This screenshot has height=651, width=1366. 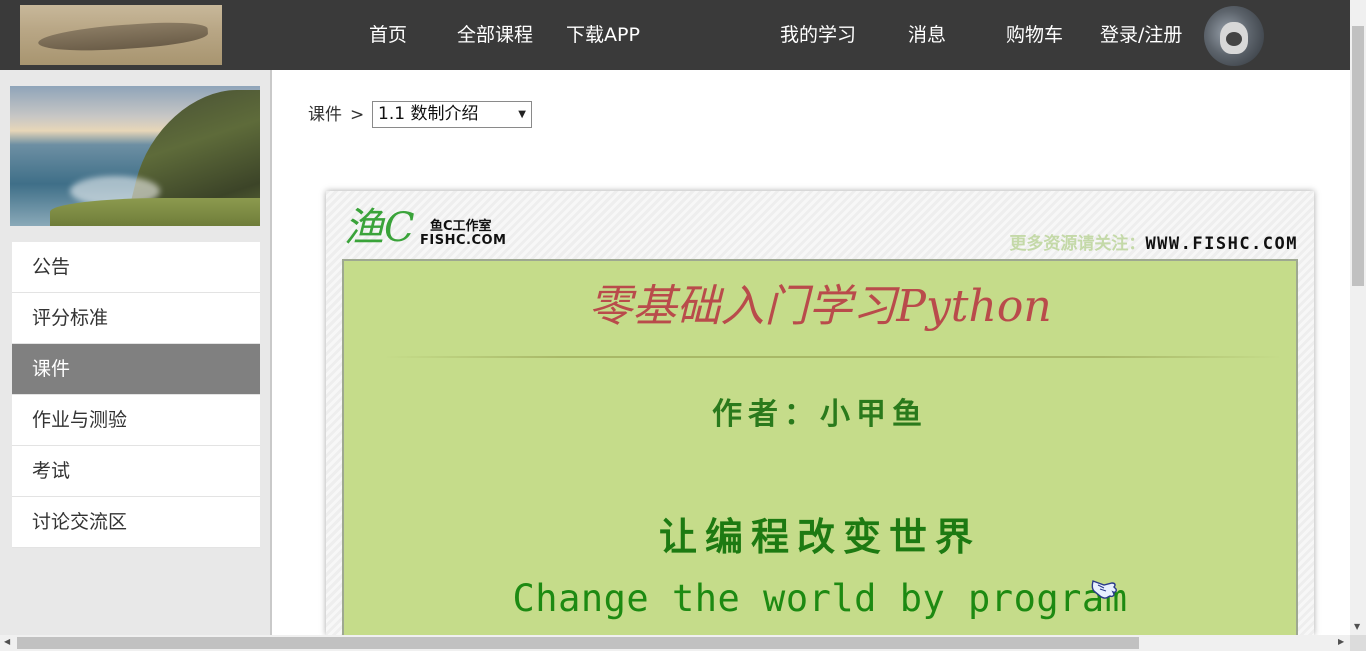 What do you see at coordinates (1221, 244) in the screenshot?
I see `slide-site-url: WWW.FISHC.COM` at bounding box center [1221, 244].